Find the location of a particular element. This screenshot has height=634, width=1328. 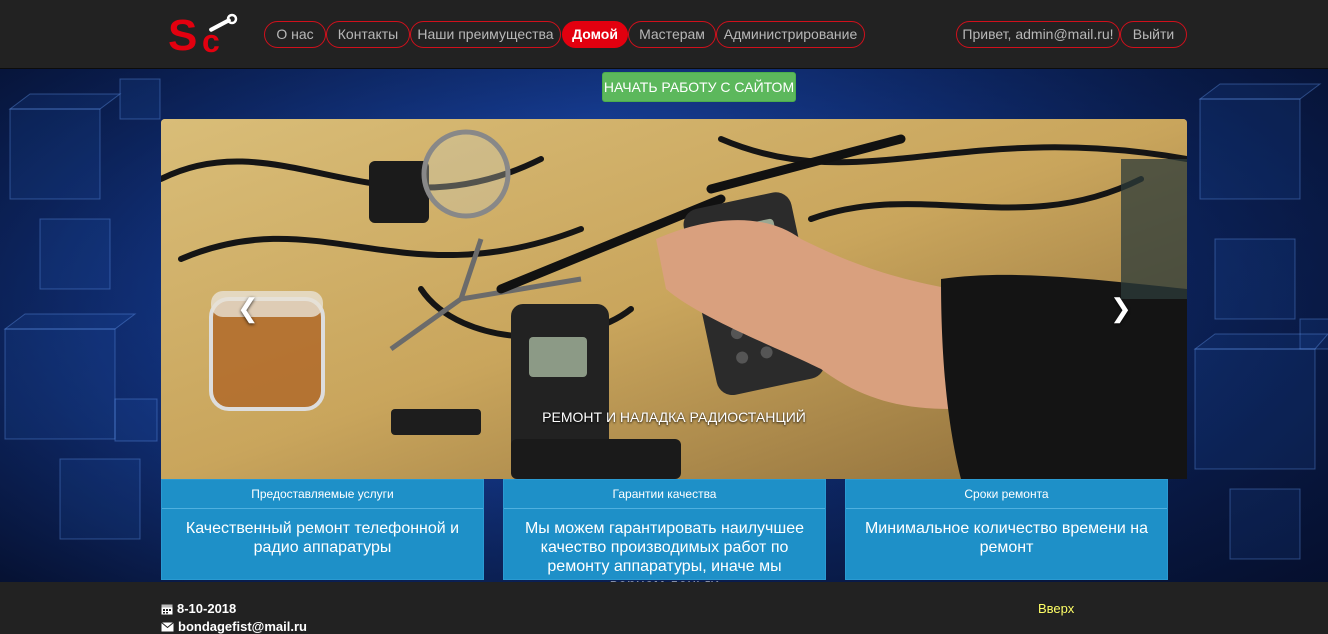

carousel-next-button: ❯ is located at coordinates (1121, 308).